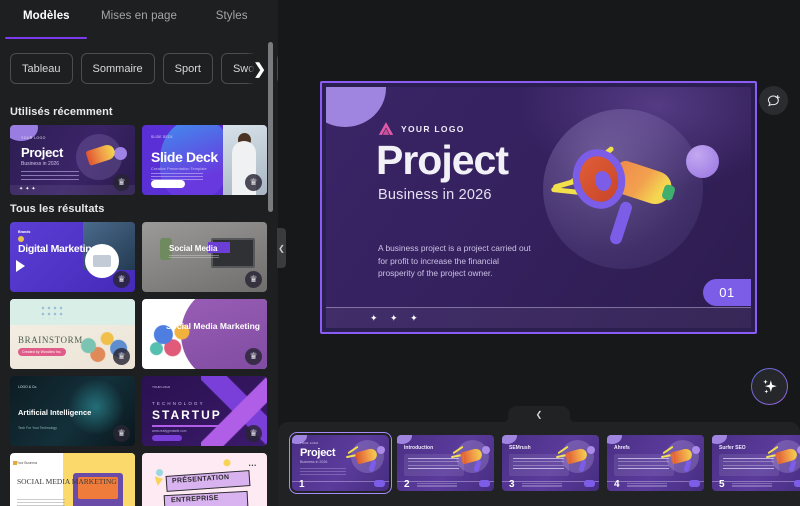  I want to click on template-card-digital-marketing: Brands Digital Marketing ♛, so click(72, 257).